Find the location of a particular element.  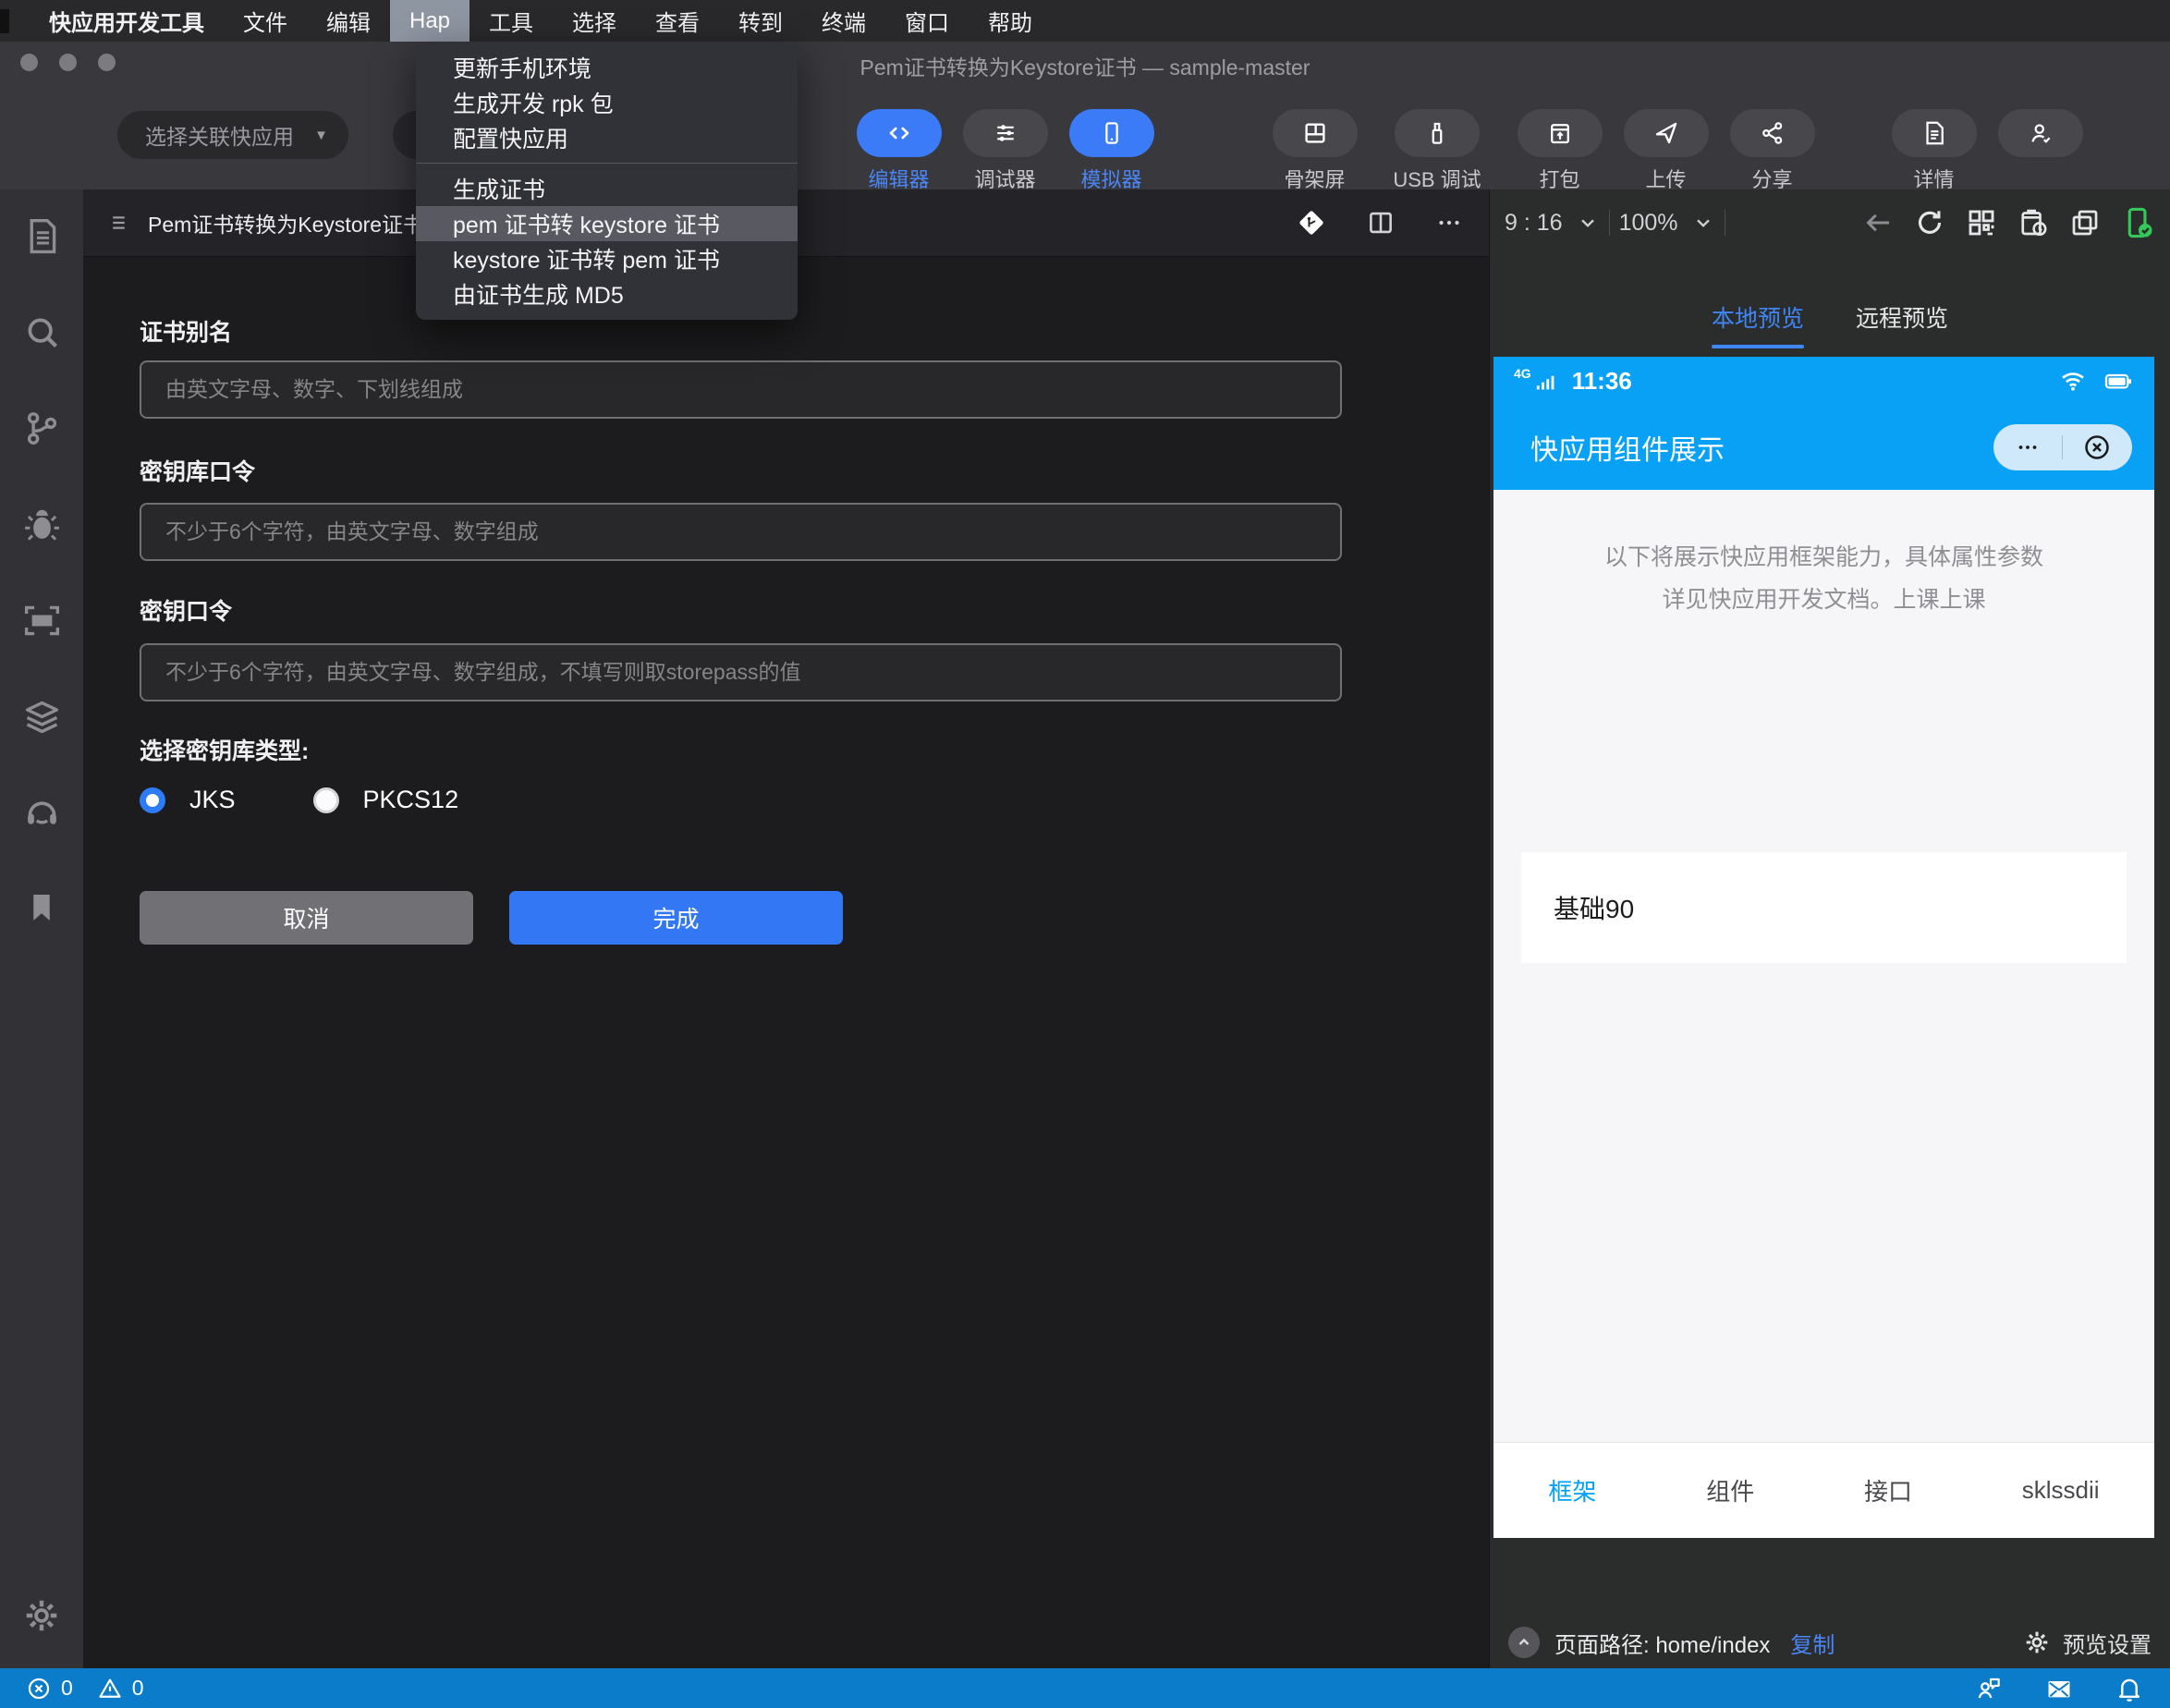

split-editor-icon is located at coordinates (1381, 223).